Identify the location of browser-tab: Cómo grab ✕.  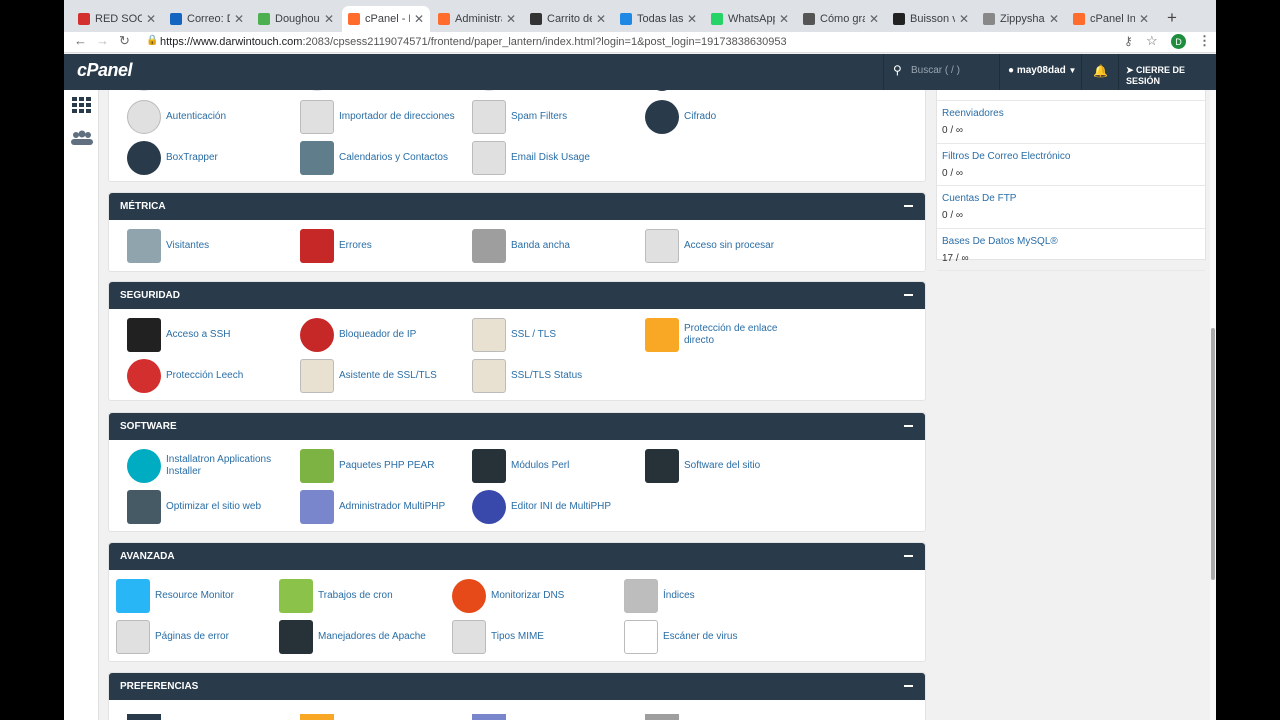
(841, 19).